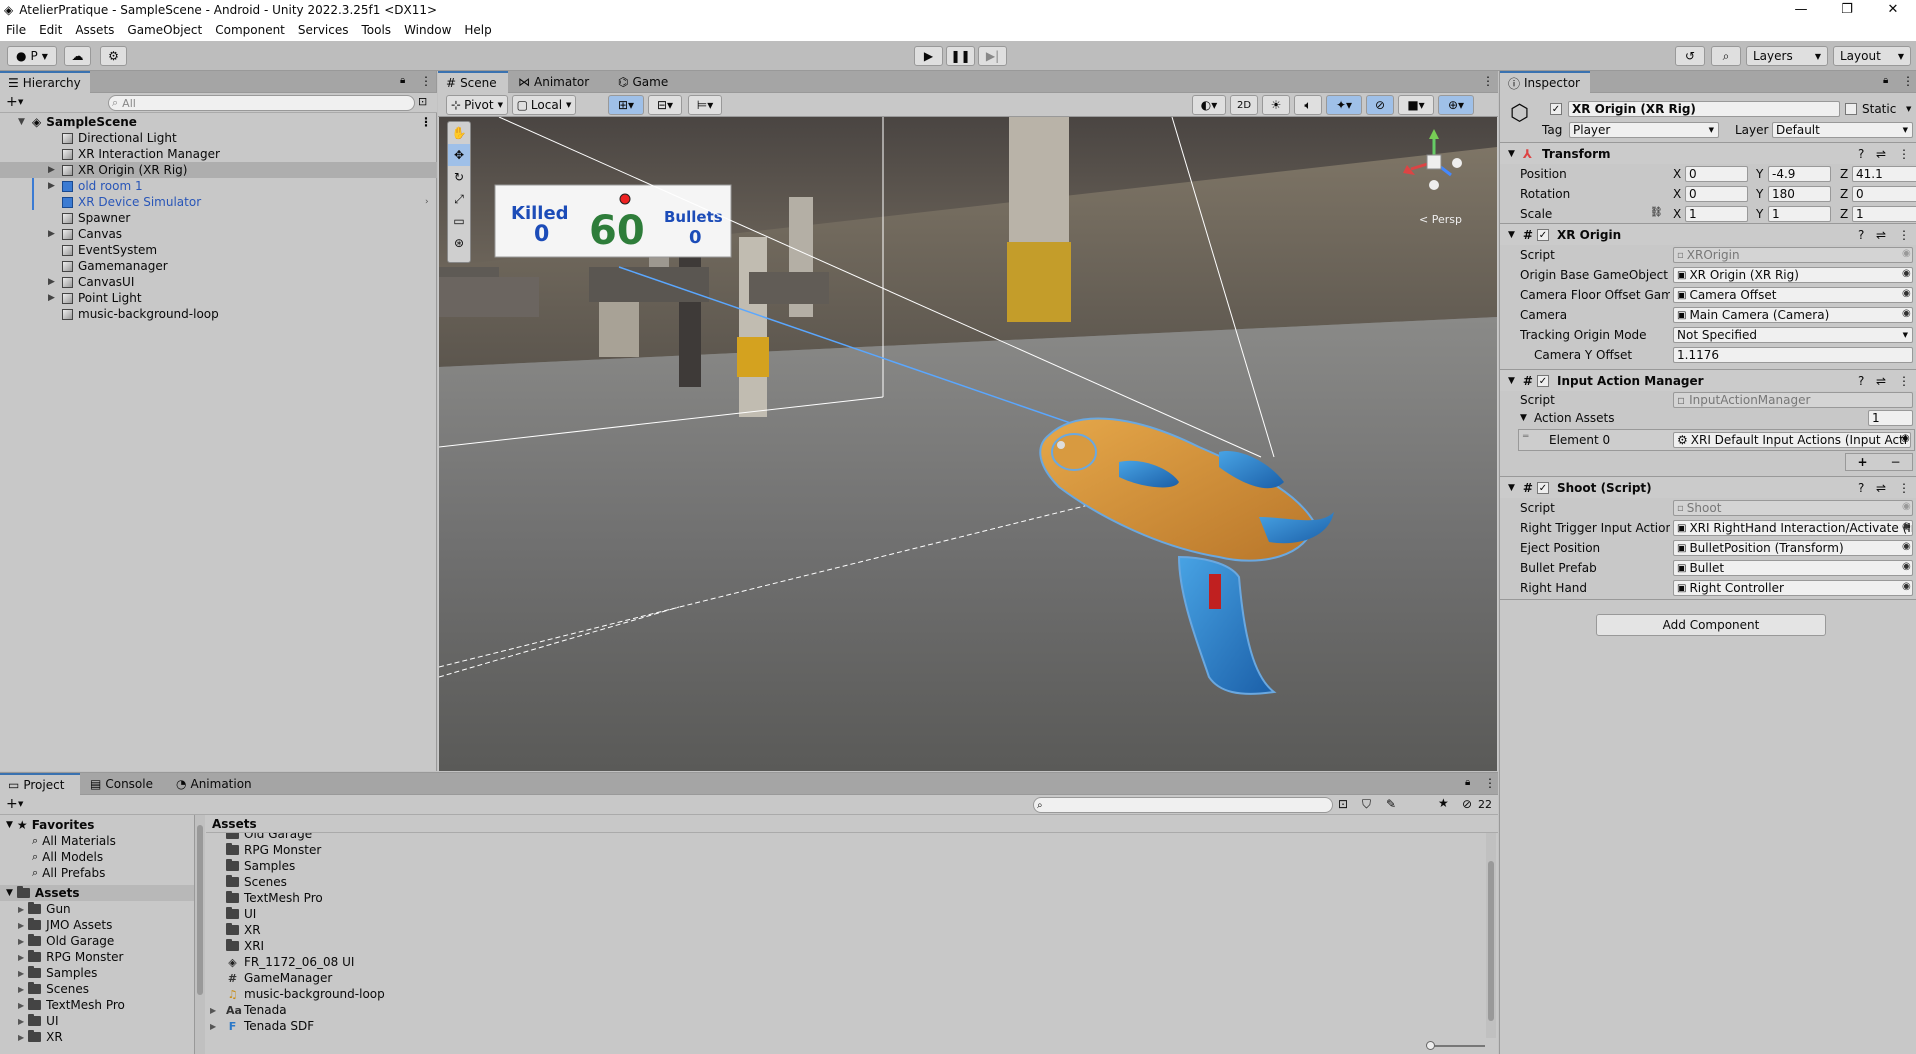  What do you see at coordinates (40, 1037) in the screenshot?
I see `tree-folder: ▶ XR` at bounding box center [40, 1037].